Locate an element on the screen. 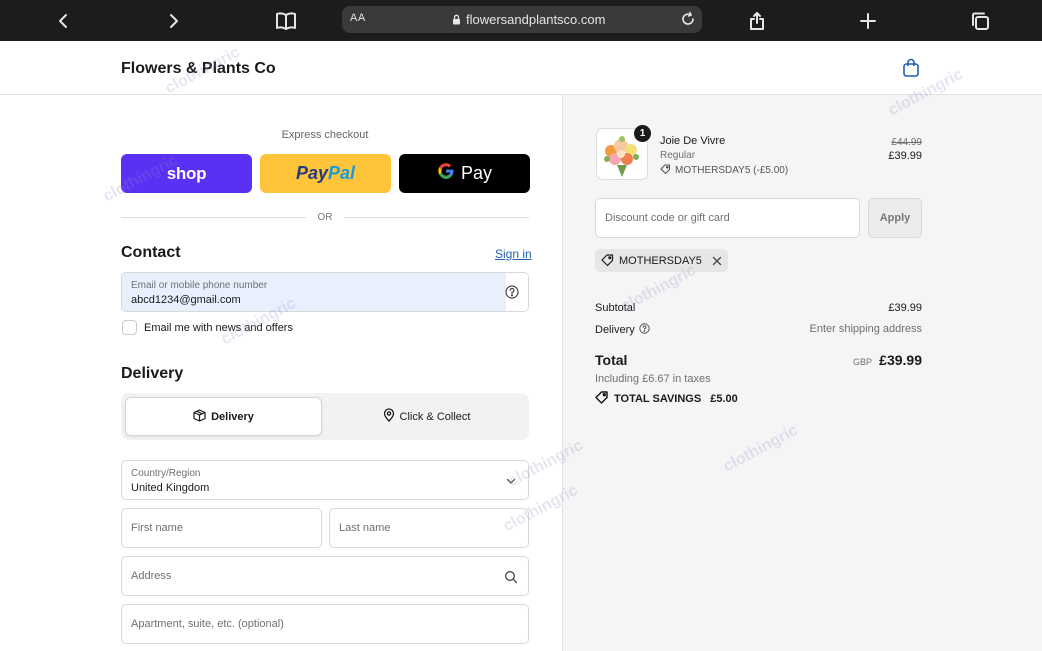 The image size is (1042, 651). subtotal-value: £39.99 is located at coordinates (905, 308).